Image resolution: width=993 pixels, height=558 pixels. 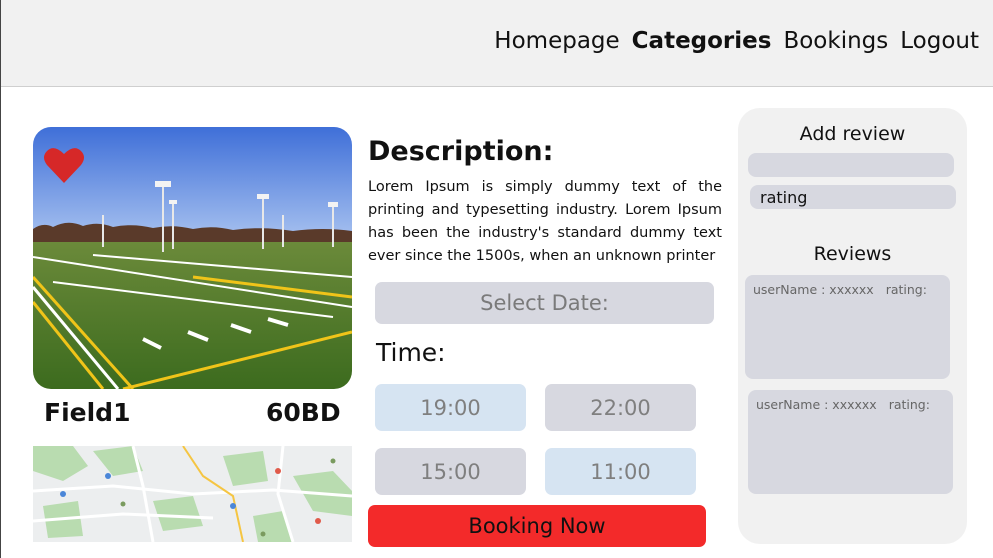 What do you see at coordinates (620, 407) in the screenshot?
I see `time-slot-22-00: 22:00` at bounding box center [620, 407].